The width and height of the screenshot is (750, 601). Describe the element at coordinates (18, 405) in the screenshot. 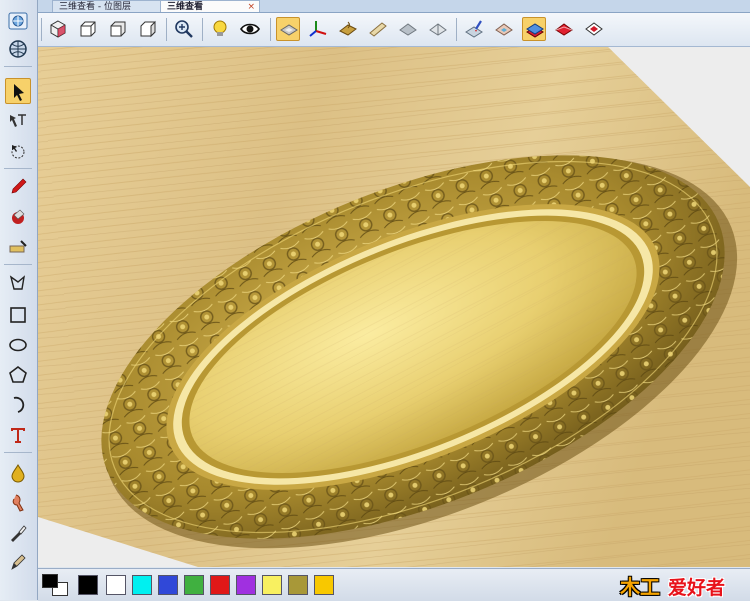

I see `arc-icon` at that location.